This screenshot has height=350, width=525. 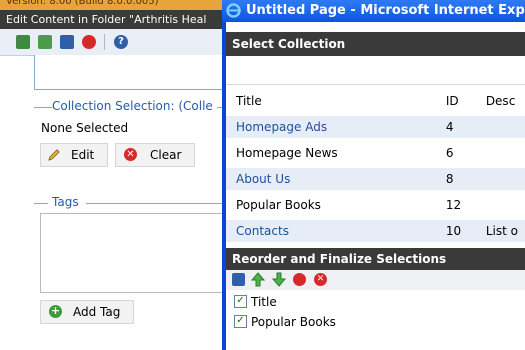 I want to click on remove-all-icon: ✕, so click(x=320, y=279).